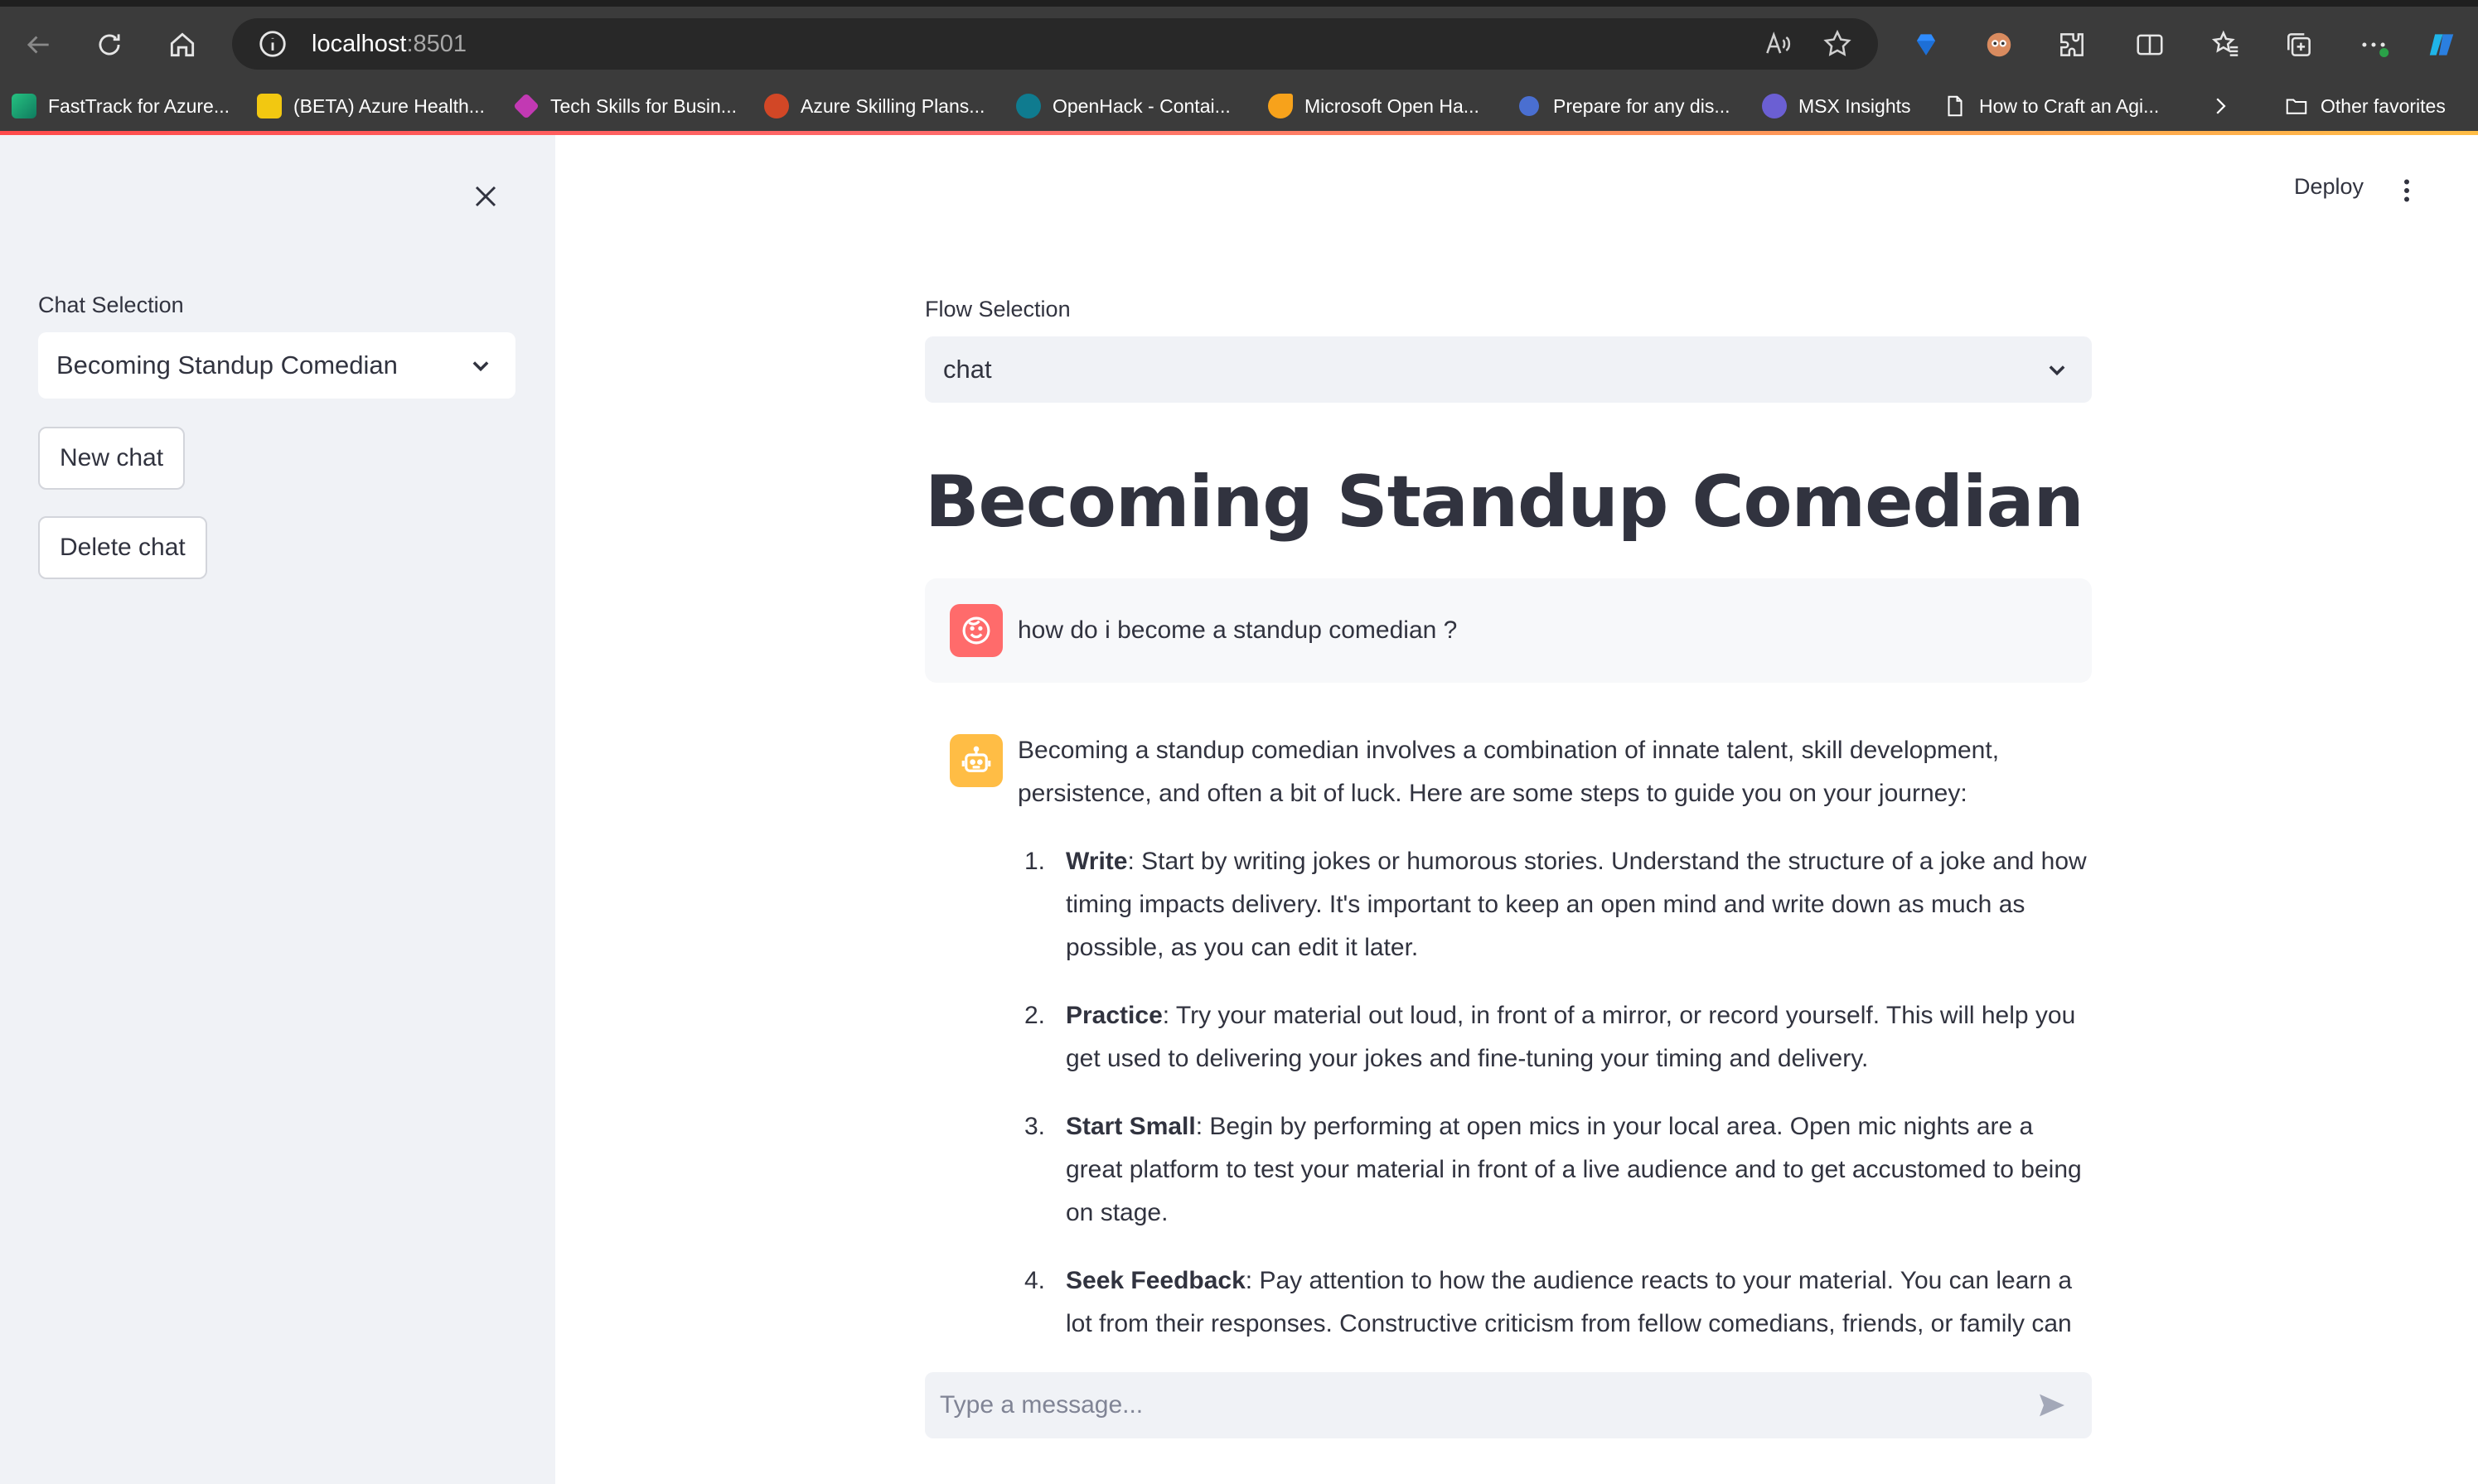 This screenshot has height=1484, width=2478. Describe the element at coordinates (1508, 630) in the screenshot. I see `user-chat-message: how do i become a standup comedian ?` at that location.